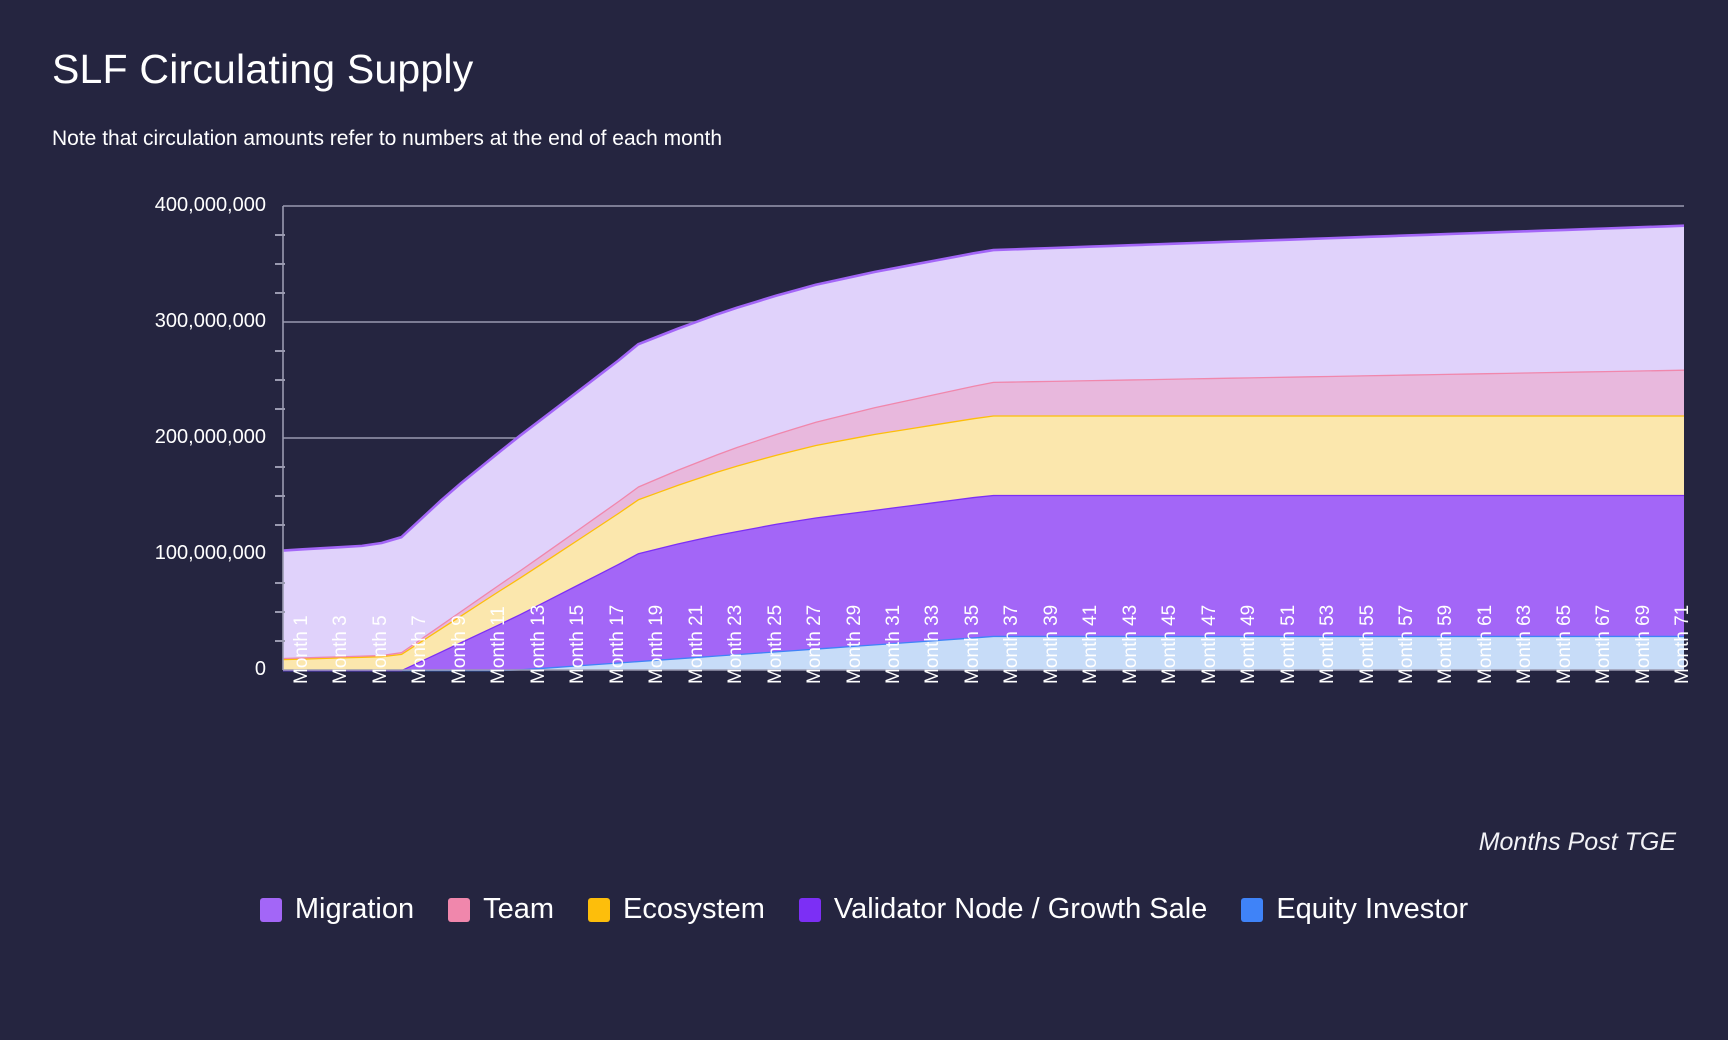  What do you see at coordinates (341, 649) in the screenshot?
I see `x-axis-tick-label: Month 3` at bounding box center [341, 649].